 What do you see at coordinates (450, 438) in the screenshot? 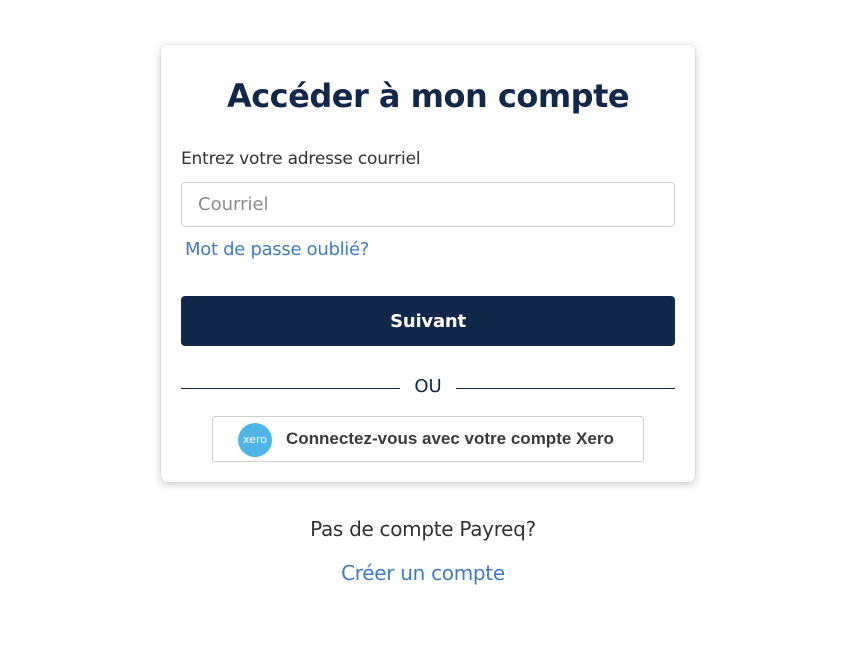
I see `xero-login-label: Connectez-vous avec votre compte Xero` at bounding box center [450, 438].